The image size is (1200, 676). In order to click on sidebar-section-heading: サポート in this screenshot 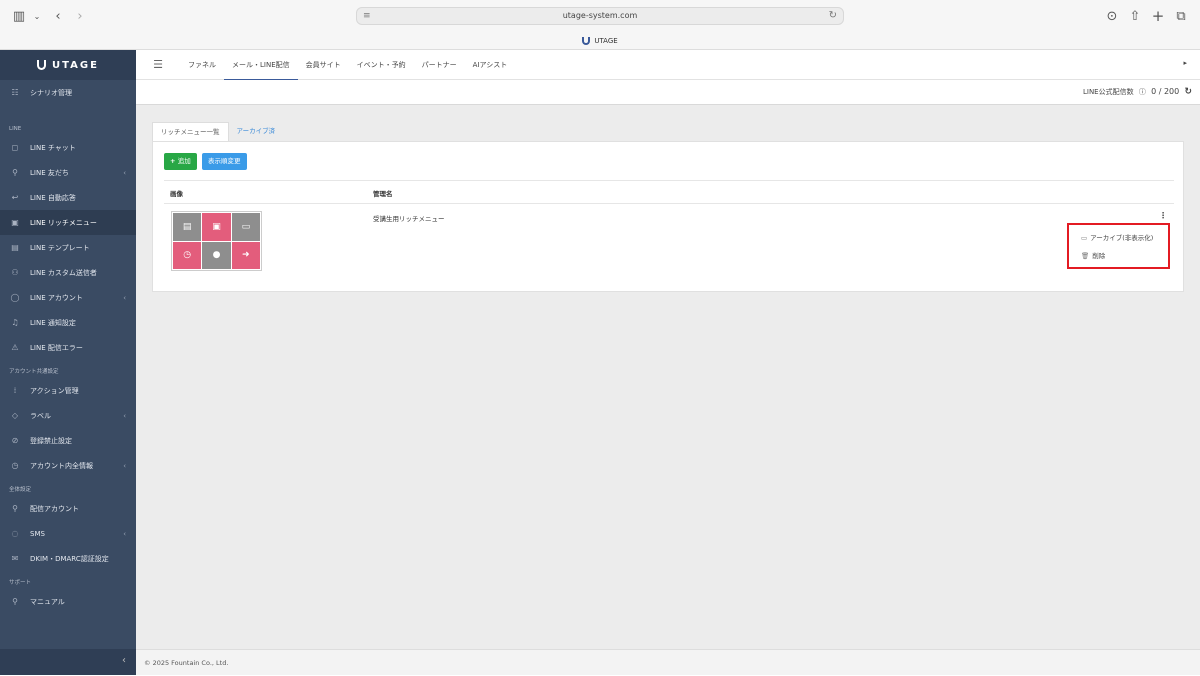, I will do `click(20, 583)`.